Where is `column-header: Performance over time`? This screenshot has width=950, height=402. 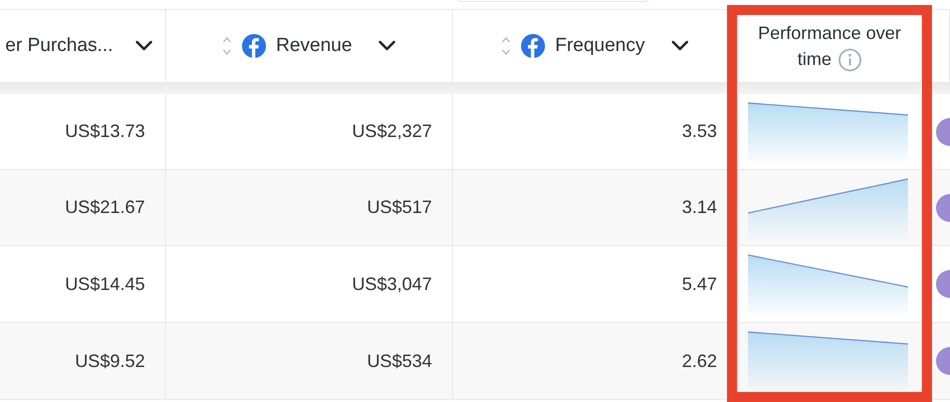 column-header: Performance over time is located at coordinates (829, 46).